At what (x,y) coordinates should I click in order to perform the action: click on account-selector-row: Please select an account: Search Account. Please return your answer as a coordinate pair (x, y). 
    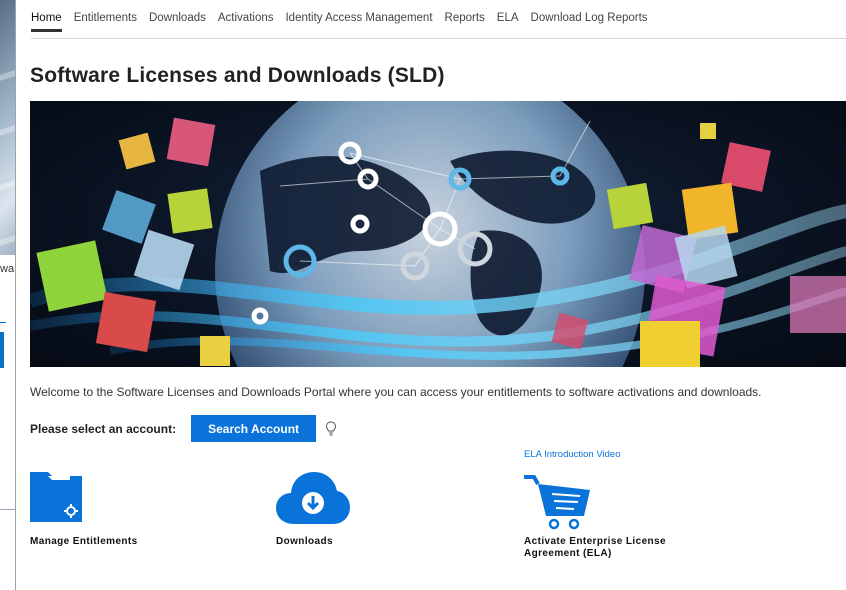
    Looking at the image, I should click on (183, 428).